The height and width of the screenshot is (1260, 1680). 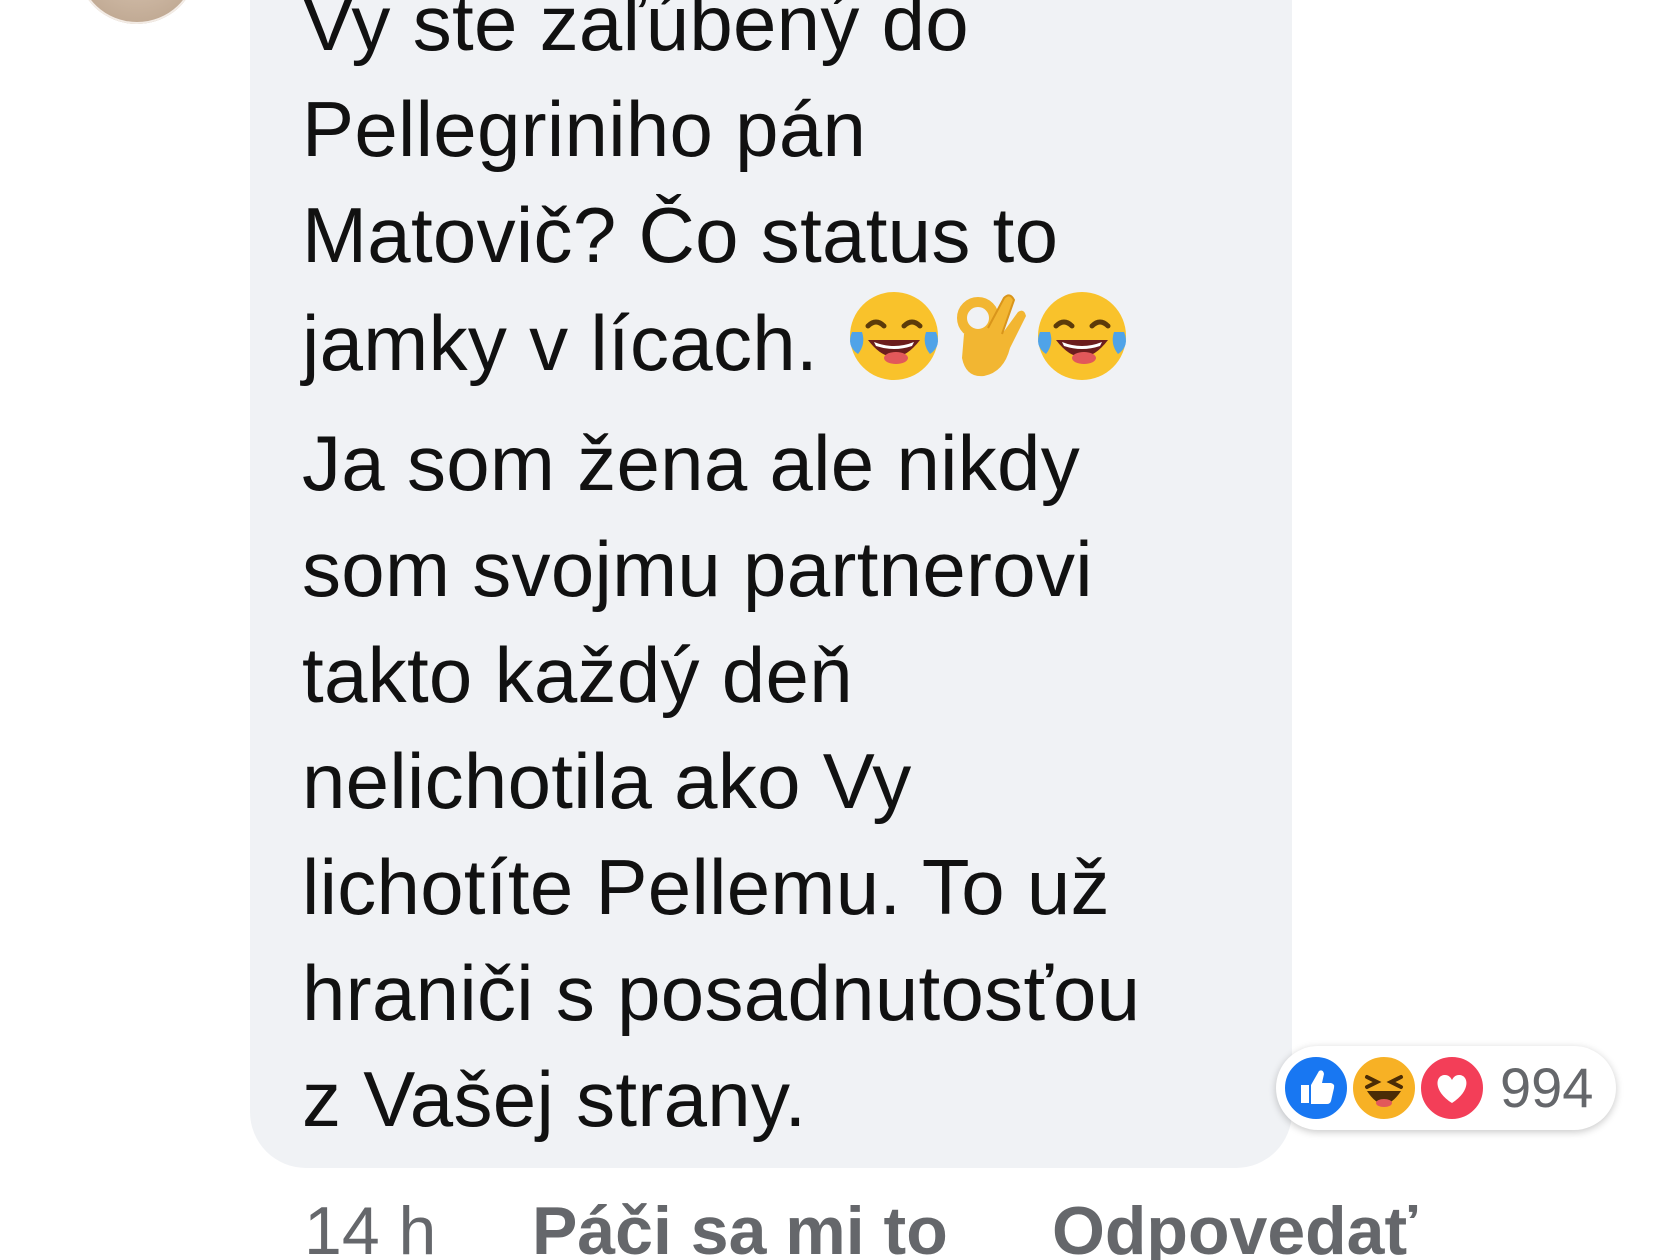 What do you see at coordinates (554, 1099) in the screenshot?
I see `comment-line: z Vašej strany.` at bounding box center [554, 1099].